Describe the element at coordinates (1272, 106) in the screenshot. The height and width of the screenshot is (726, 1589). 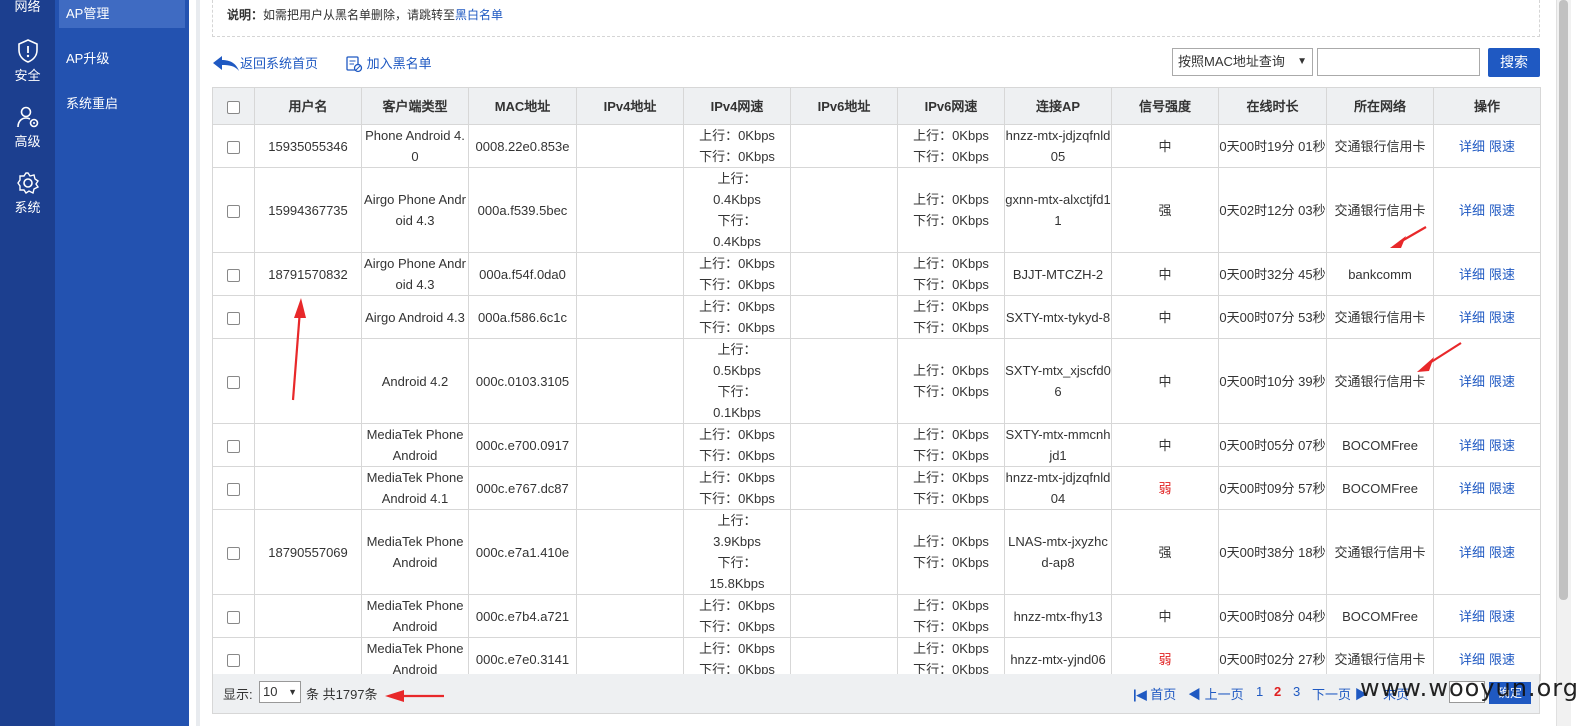
I see `header-cell: 在线时长` at that location.